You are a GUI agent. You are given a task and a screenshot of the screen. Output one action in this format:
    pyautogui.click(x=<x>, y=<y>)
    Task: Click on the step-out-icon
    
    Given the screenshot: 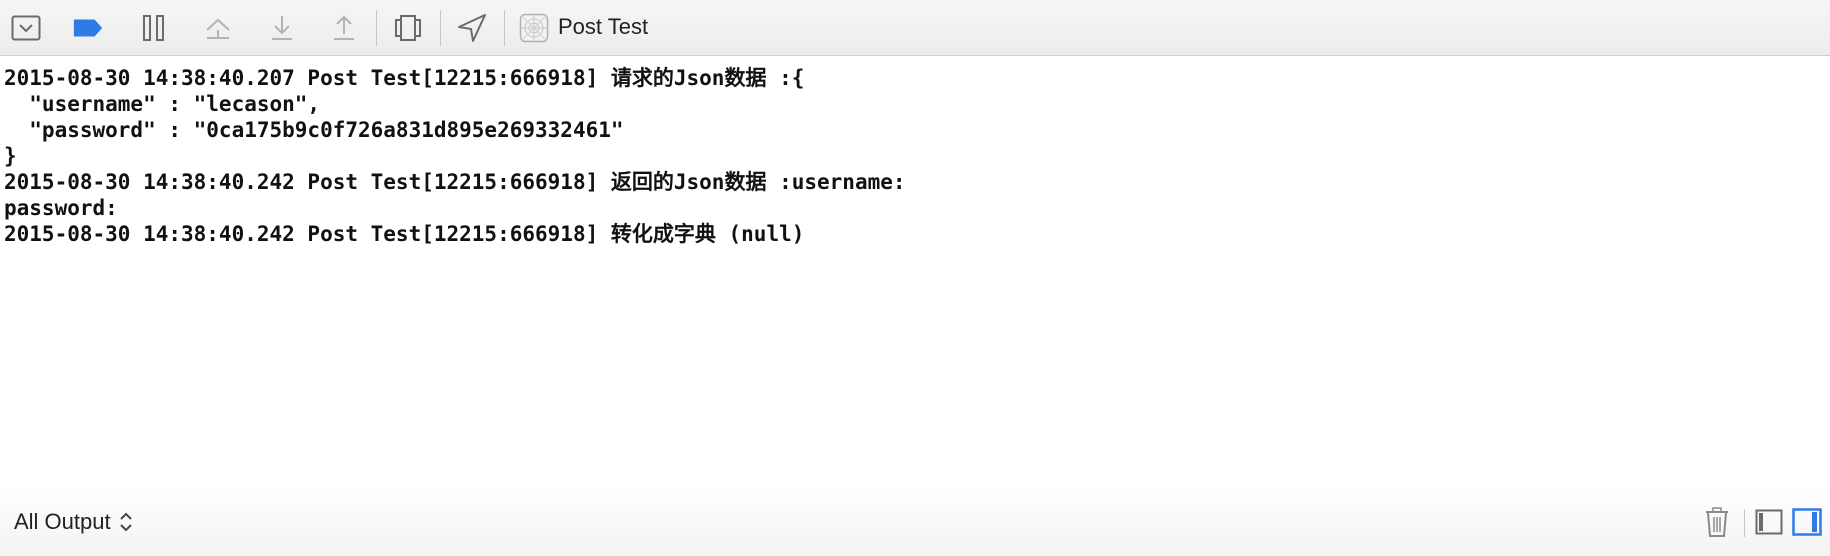 What is the action you would take?
    pyautogui.click(x=344, y=28)
    